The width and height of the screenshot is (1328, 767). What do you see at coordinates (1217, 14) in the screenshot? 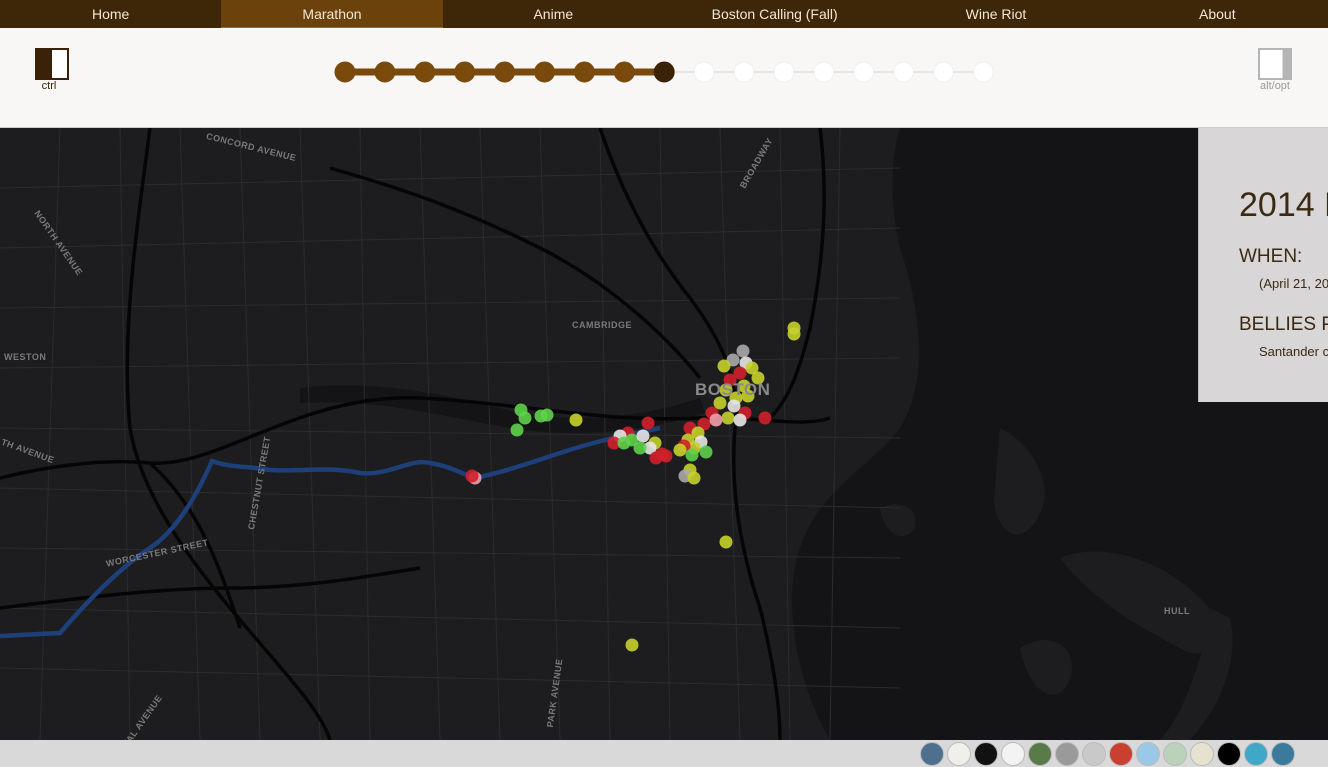
I see `nav-item-about: About` at bounding box center [1217, 14].